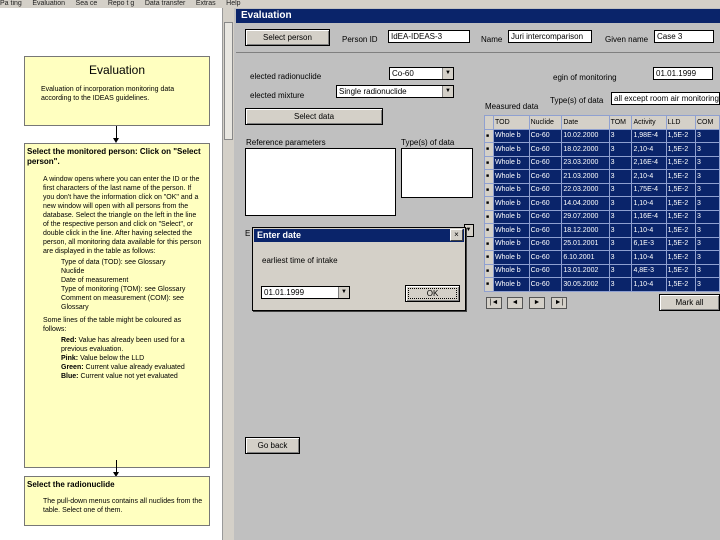 This screenshot has width=720, height=540. I want to click on scrollbar-thumb, so click(228, 81).